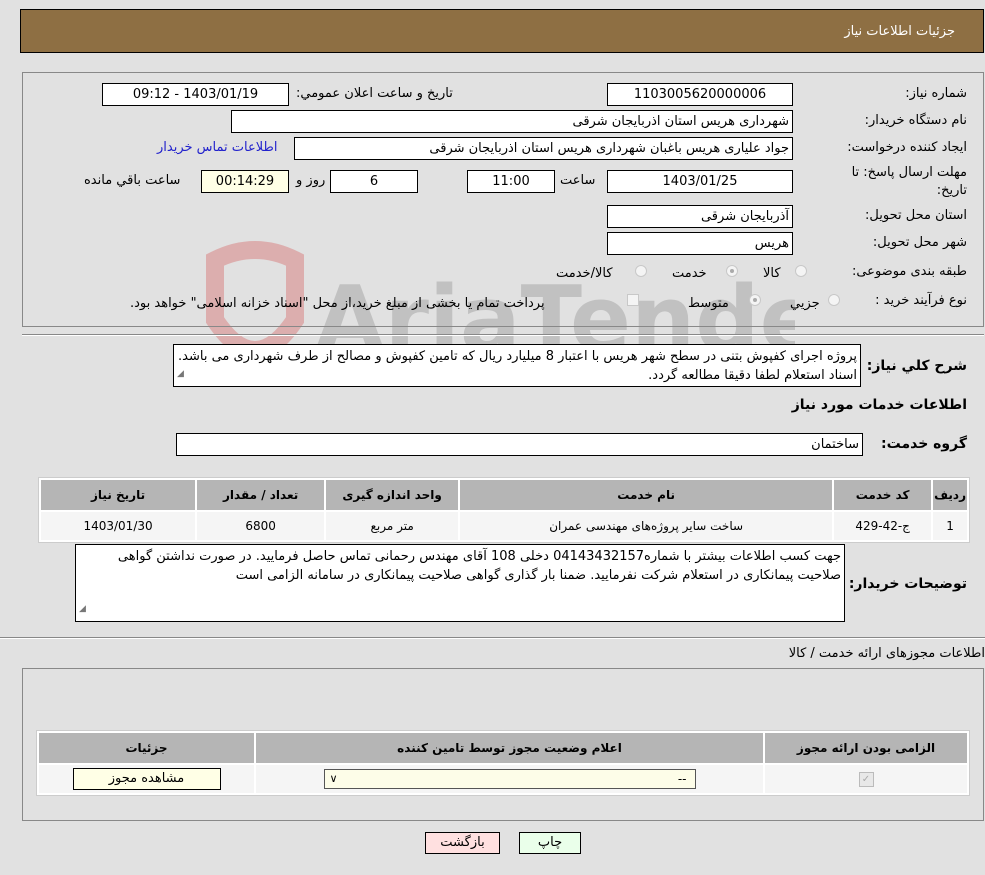 Image resolution: width=985 pixels, height=875 pixels. Describe the element at coordinates (519, 444) in the screenshot. I see `service-group-field: ساختمان` at that location.